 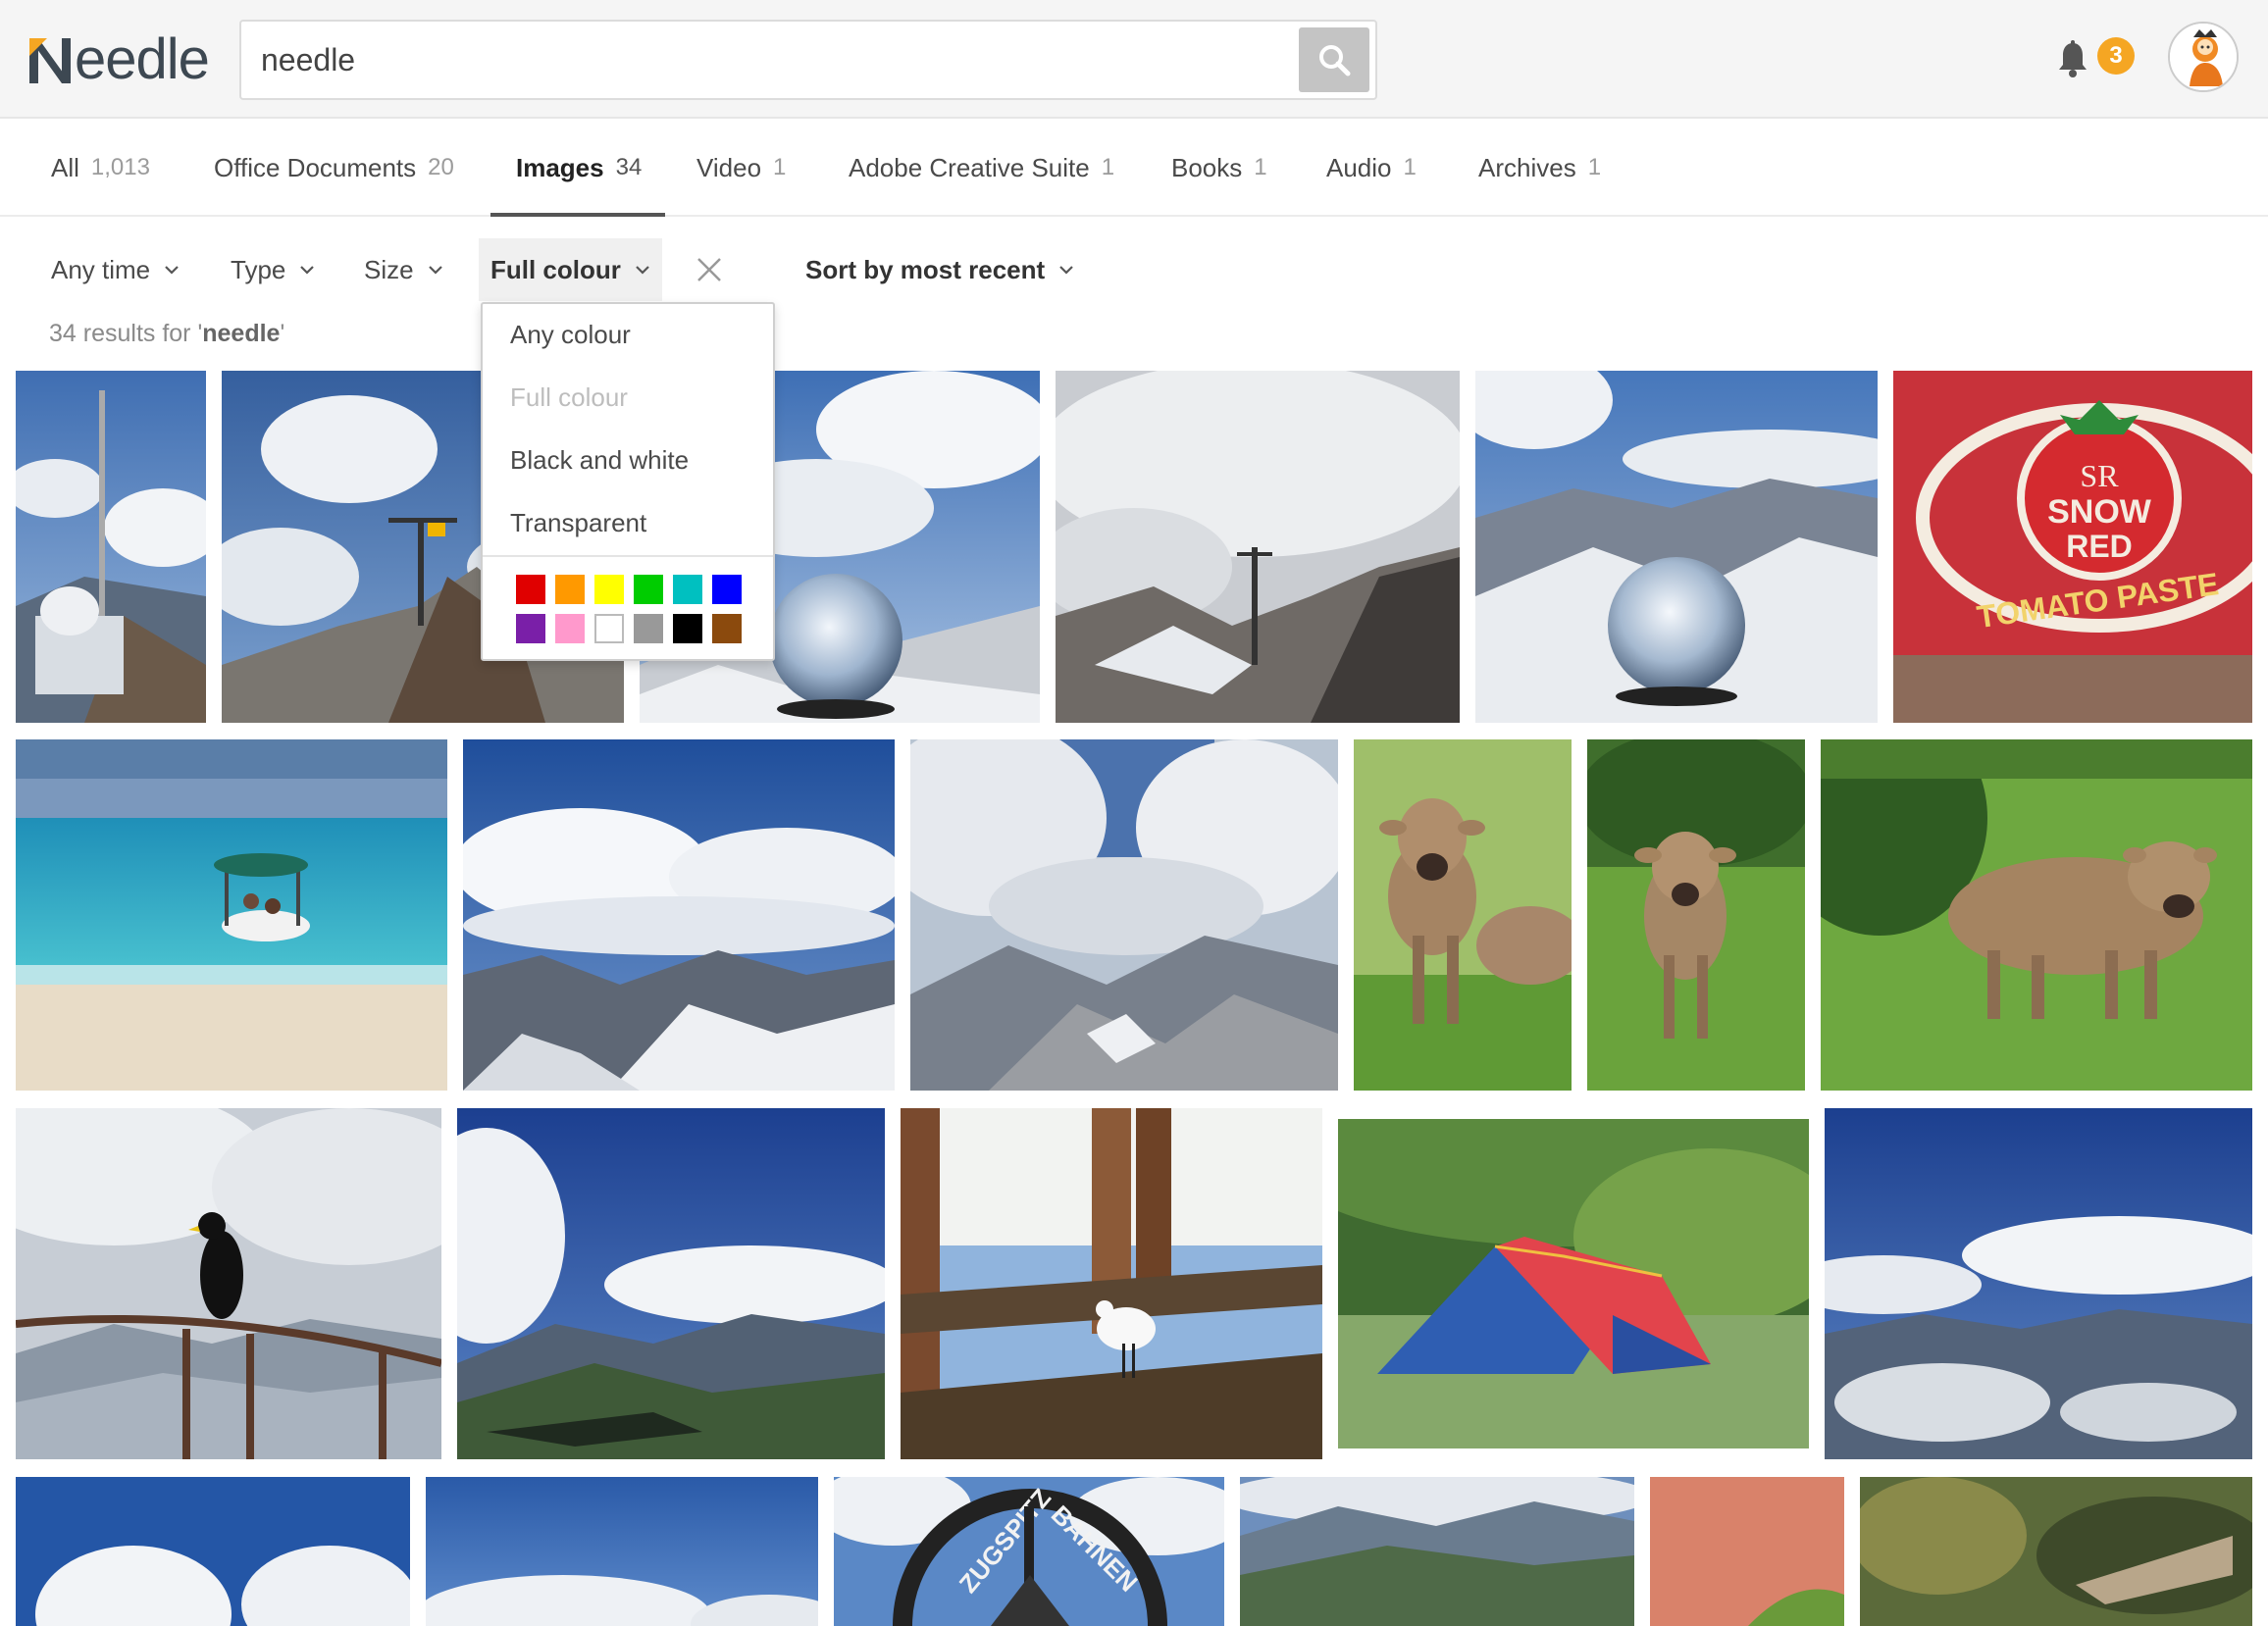 What do you see at coordinates (649, 589) in the screenshot?
I see `swatch-green` at bounding box center [649, 589].